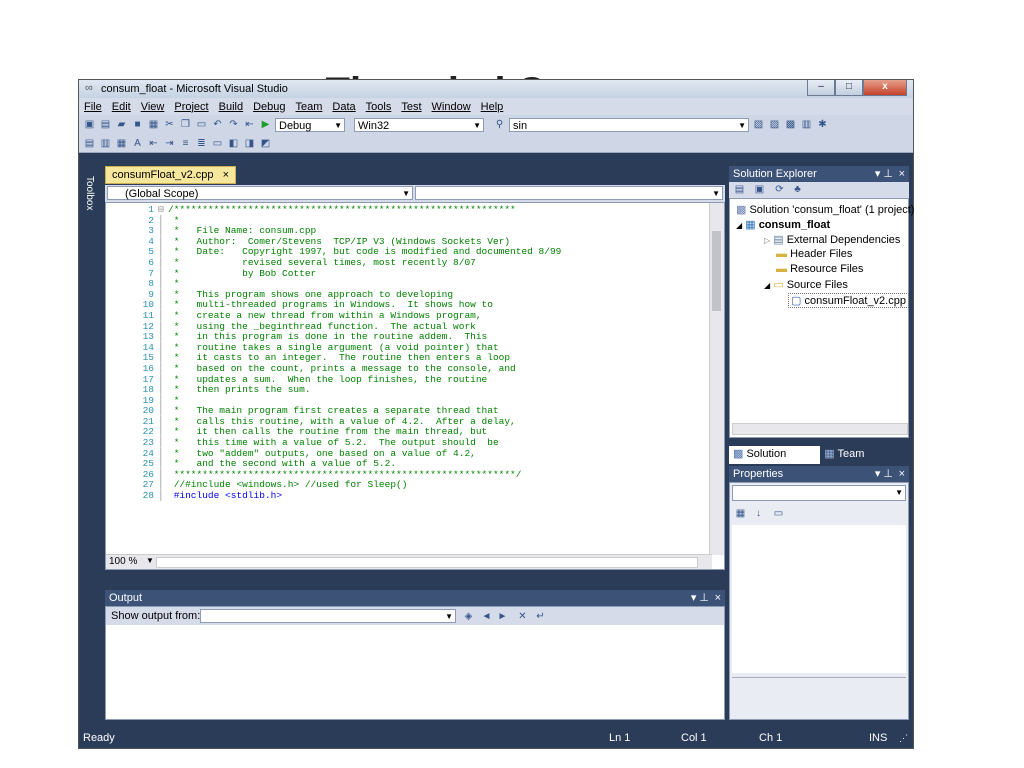 The width and height of the screenshot is (1024, 768). I want to click on save-all-icon: ▦, so click(153, 124).